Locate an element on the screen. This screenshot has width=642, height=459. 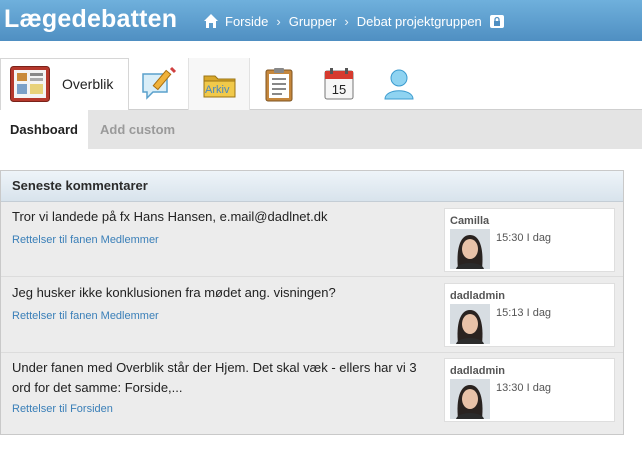
tab-overblik: Overblik is located at coordinates (64, 84).